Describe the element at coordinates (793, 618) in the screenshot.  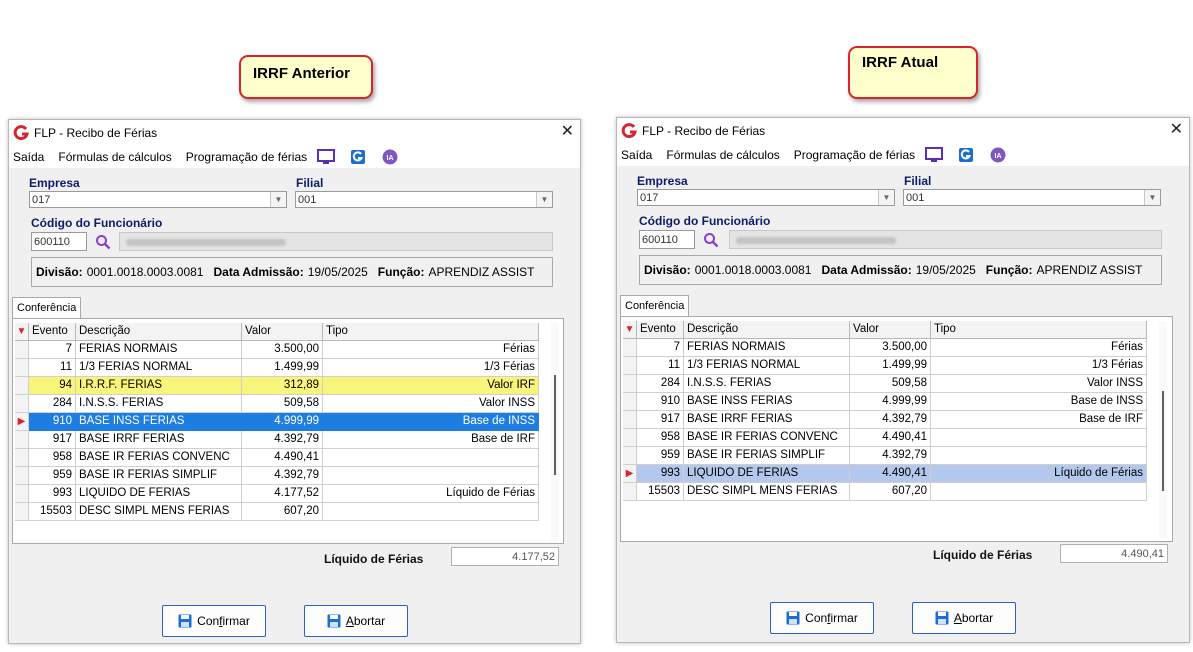
I see `save-icon` at that location.